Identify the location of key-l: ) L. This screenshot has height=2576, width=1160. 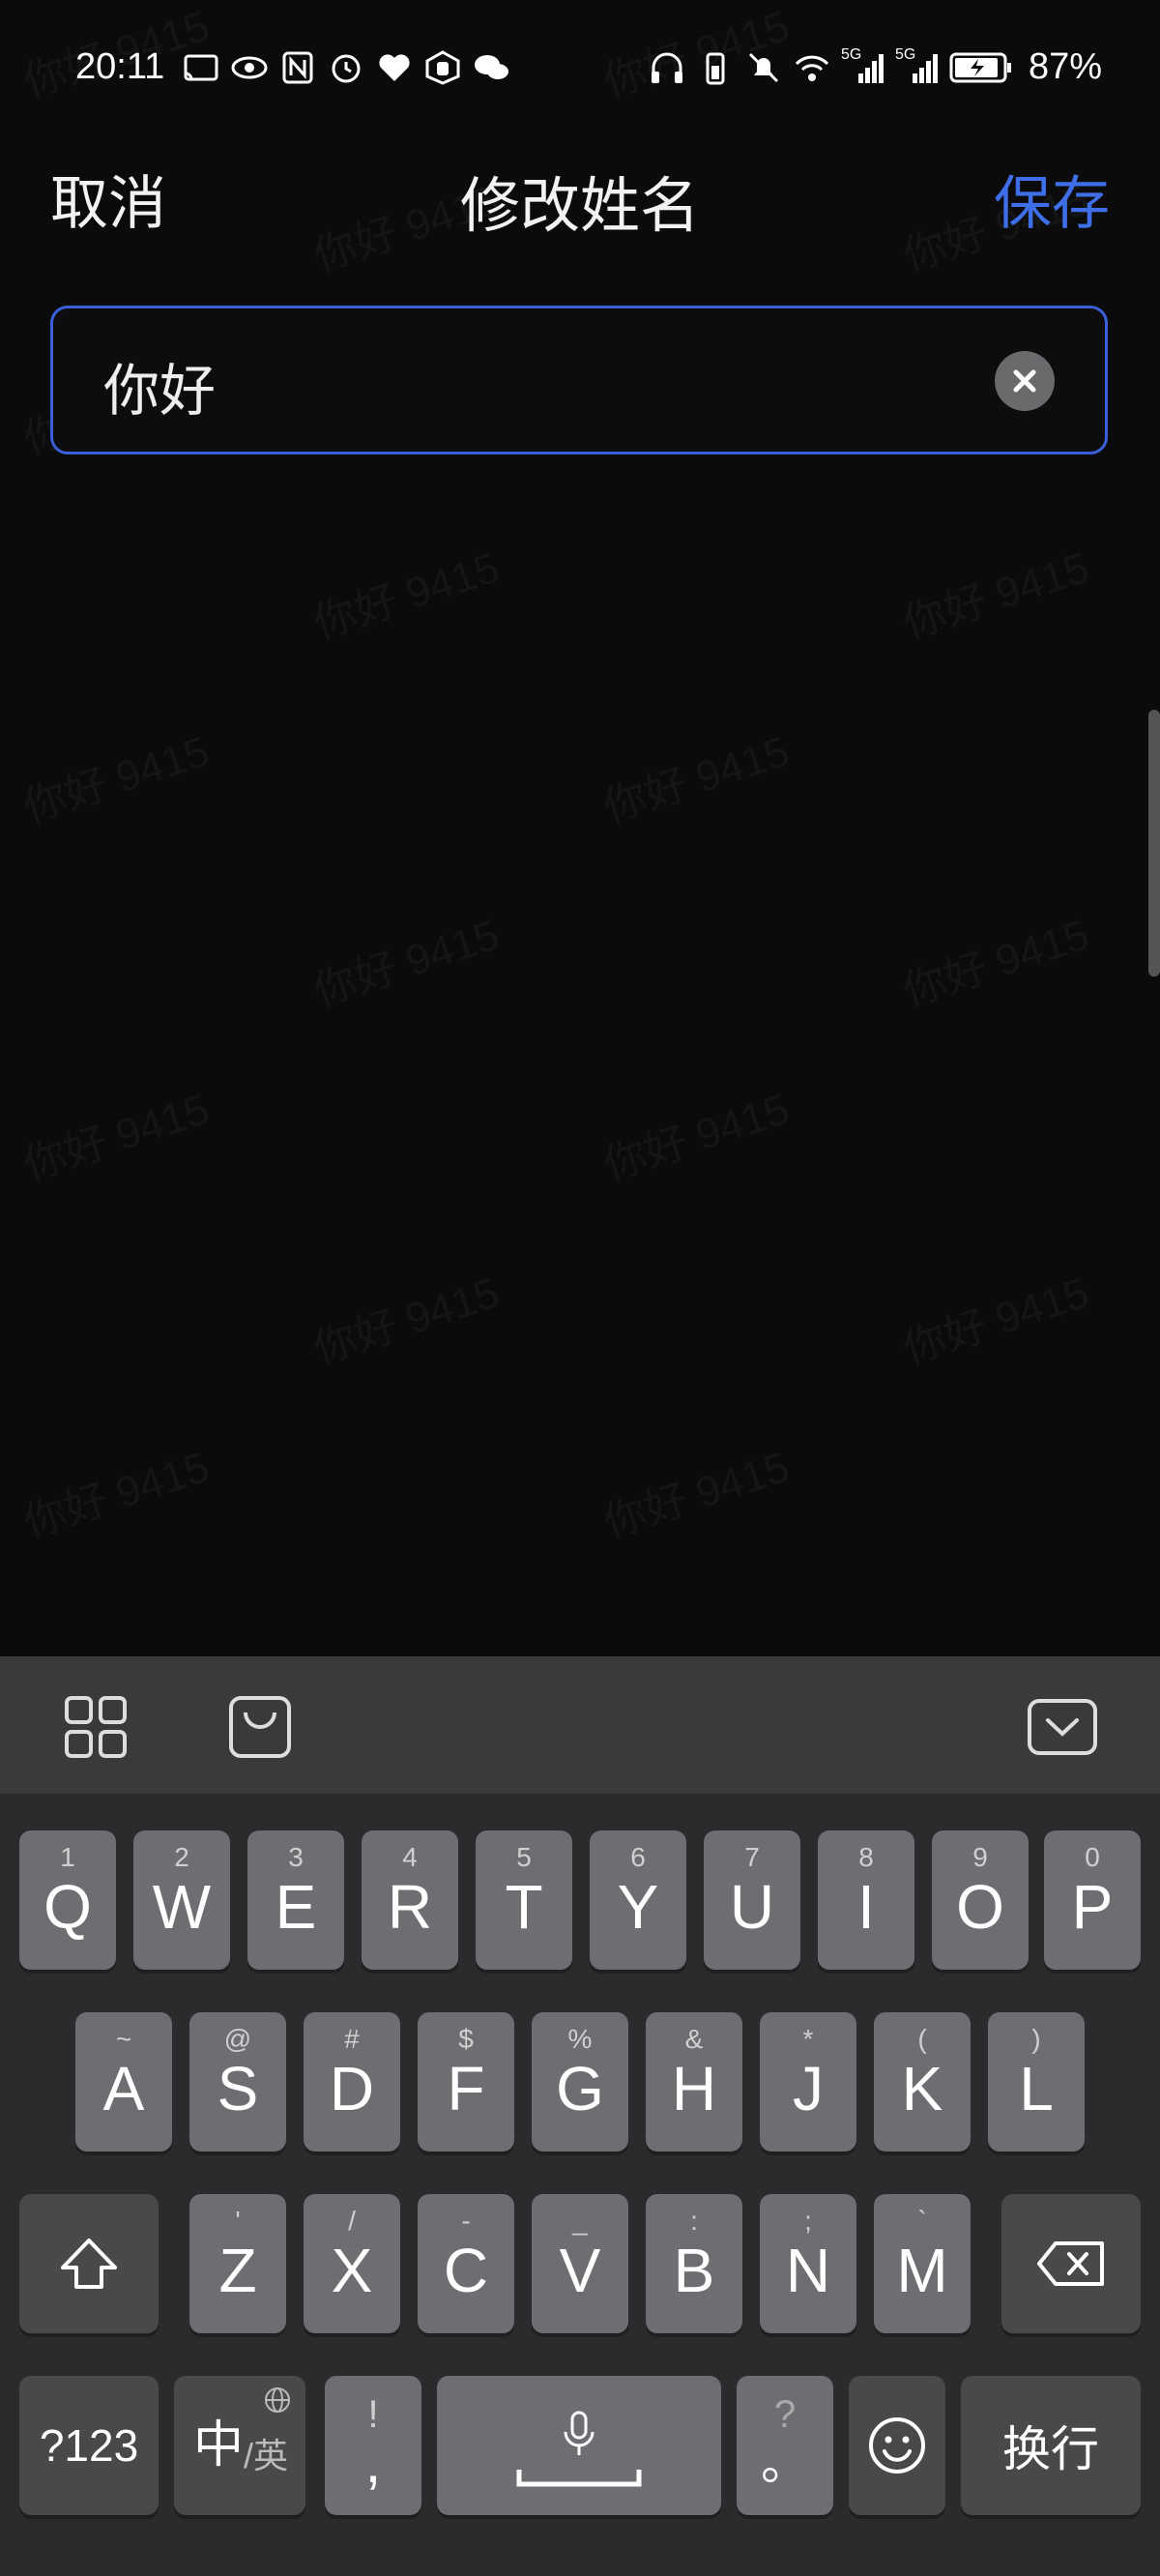
(1036, 2082).